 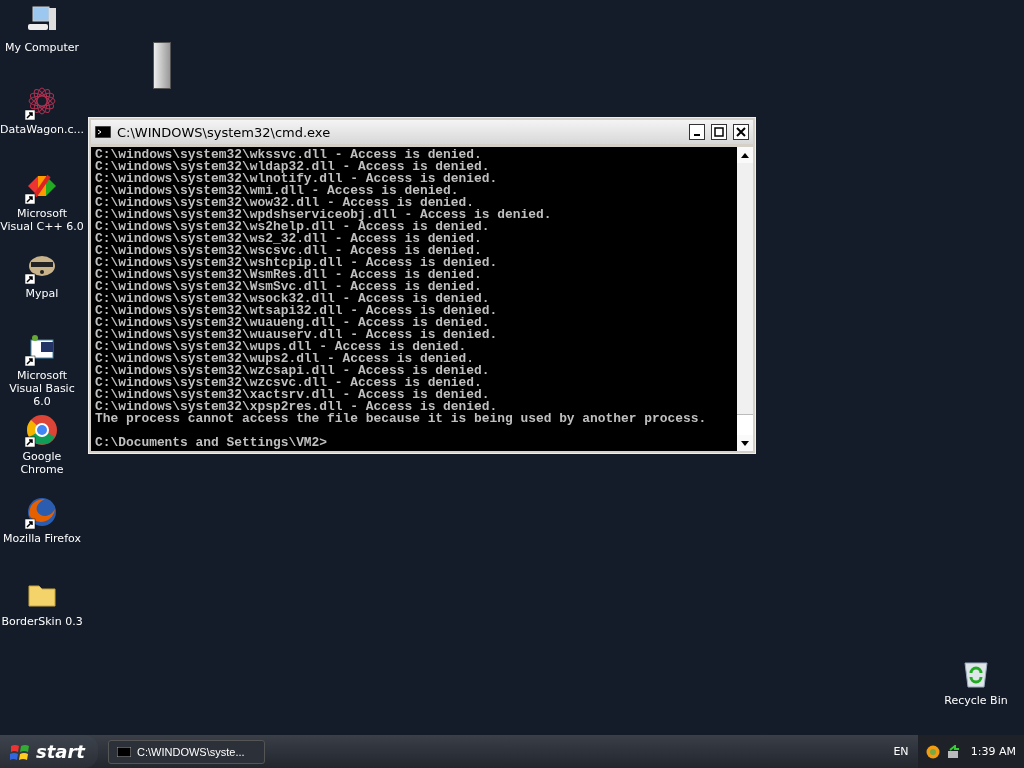 I want to click on console-line: C:\windows\system32\ws2help.dll - Access is denied., so click(x=293, y=227).